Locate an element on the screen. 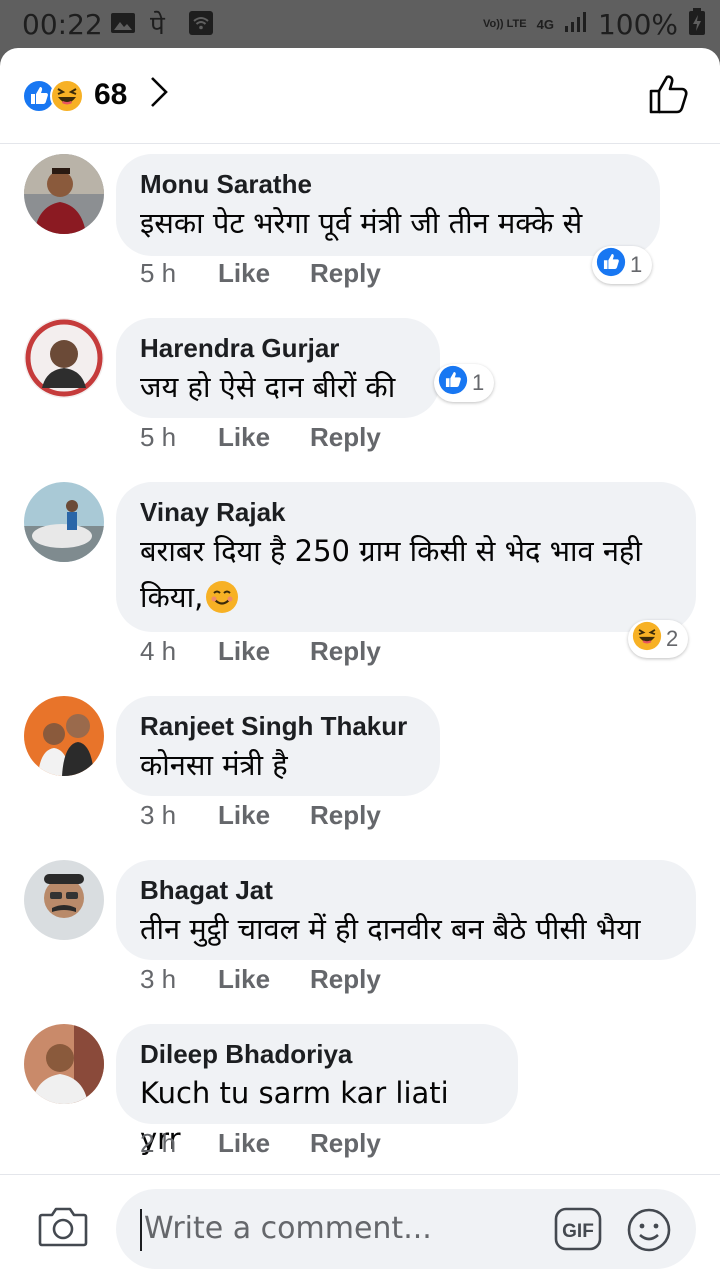 The height and width of the screenshot is (1280, 720). comment-author: Bhagat Jat is located at coordinates (405, 890).